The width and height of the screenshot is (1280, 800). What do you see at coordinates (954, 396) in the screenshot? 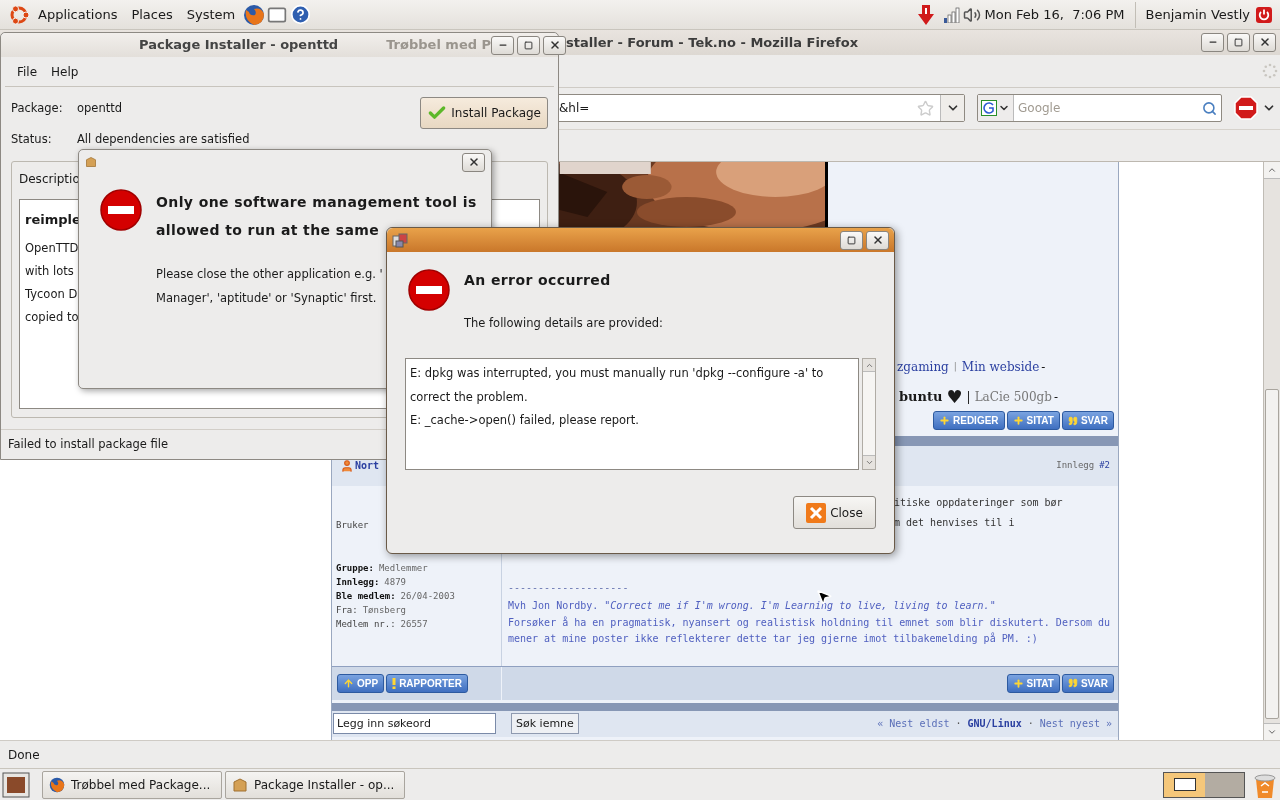
I see `heart-symbol: ♥` at bounding box center [954, 396].